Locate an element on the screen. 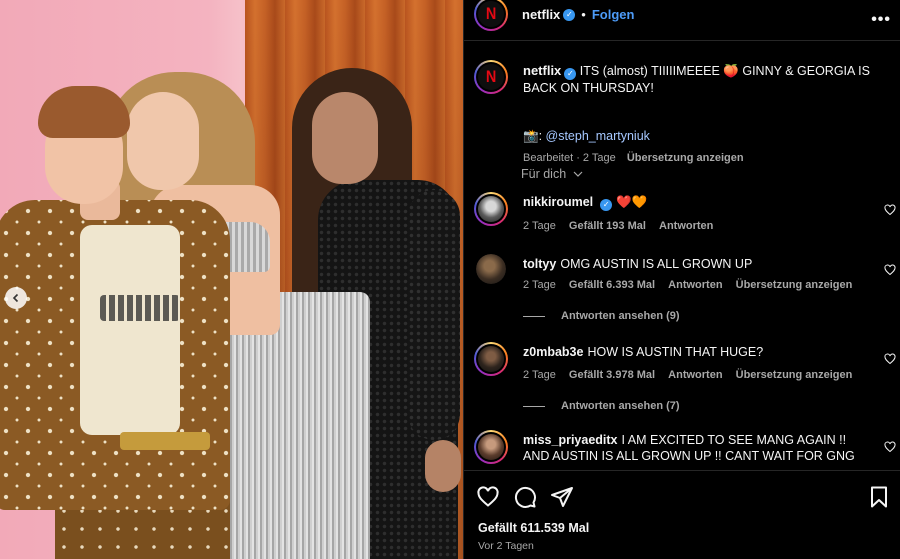  credit-mention-link: @steph_martyniuk is located at coordinates (598, 136).